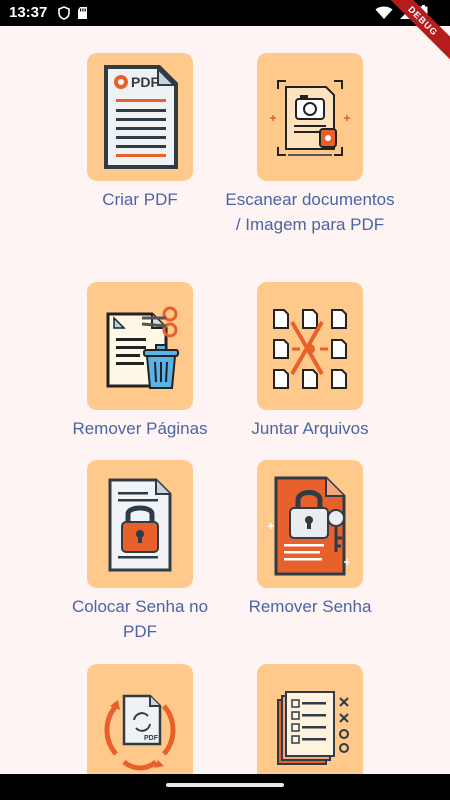 This screenshot has height=800, width=450. I want to click on tile-criar-pdf: PDF Criar PDF, so click(140, 132).